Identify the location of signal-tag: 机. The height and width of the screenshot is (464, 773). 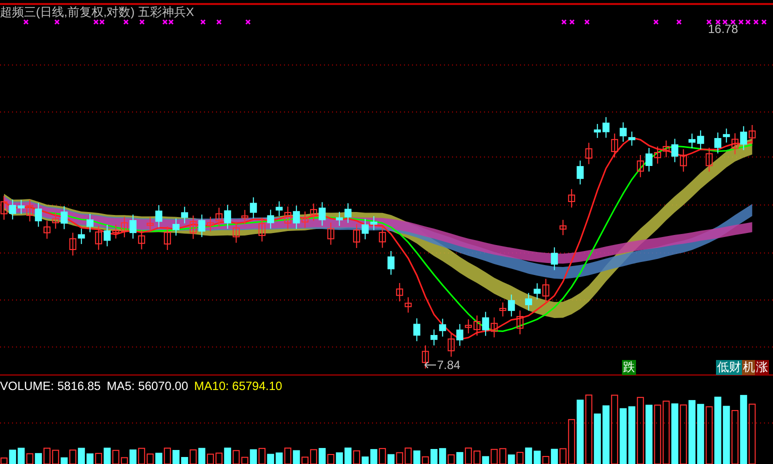
(749, 367).